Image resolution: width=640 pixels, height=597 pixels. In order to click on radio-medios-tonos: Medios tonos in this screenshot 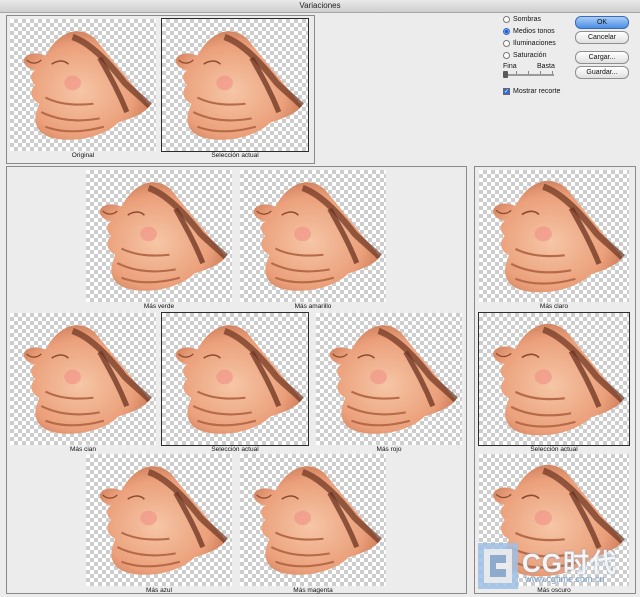, I will do `click(529, 31)`.